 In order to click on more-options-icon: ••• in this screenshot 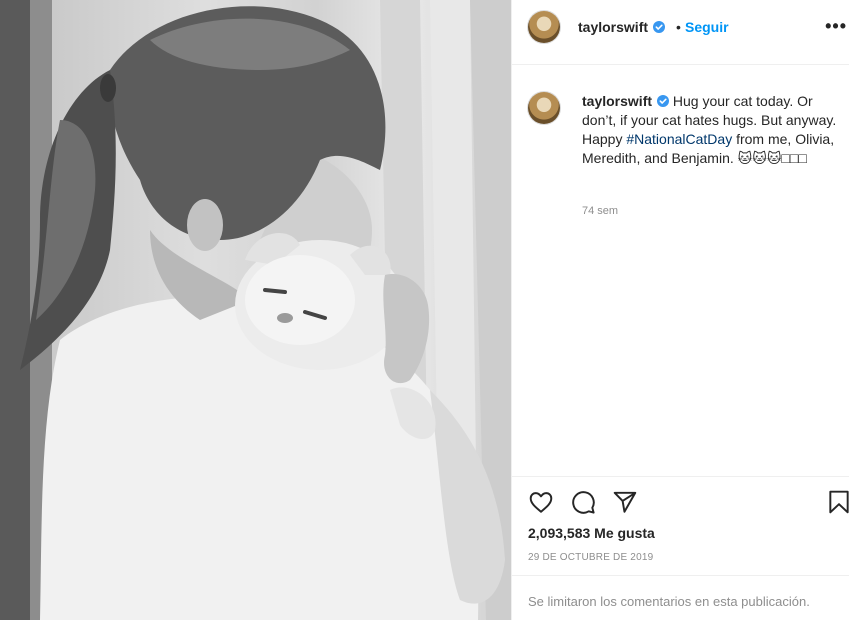, I will do `click(836, 26)`.